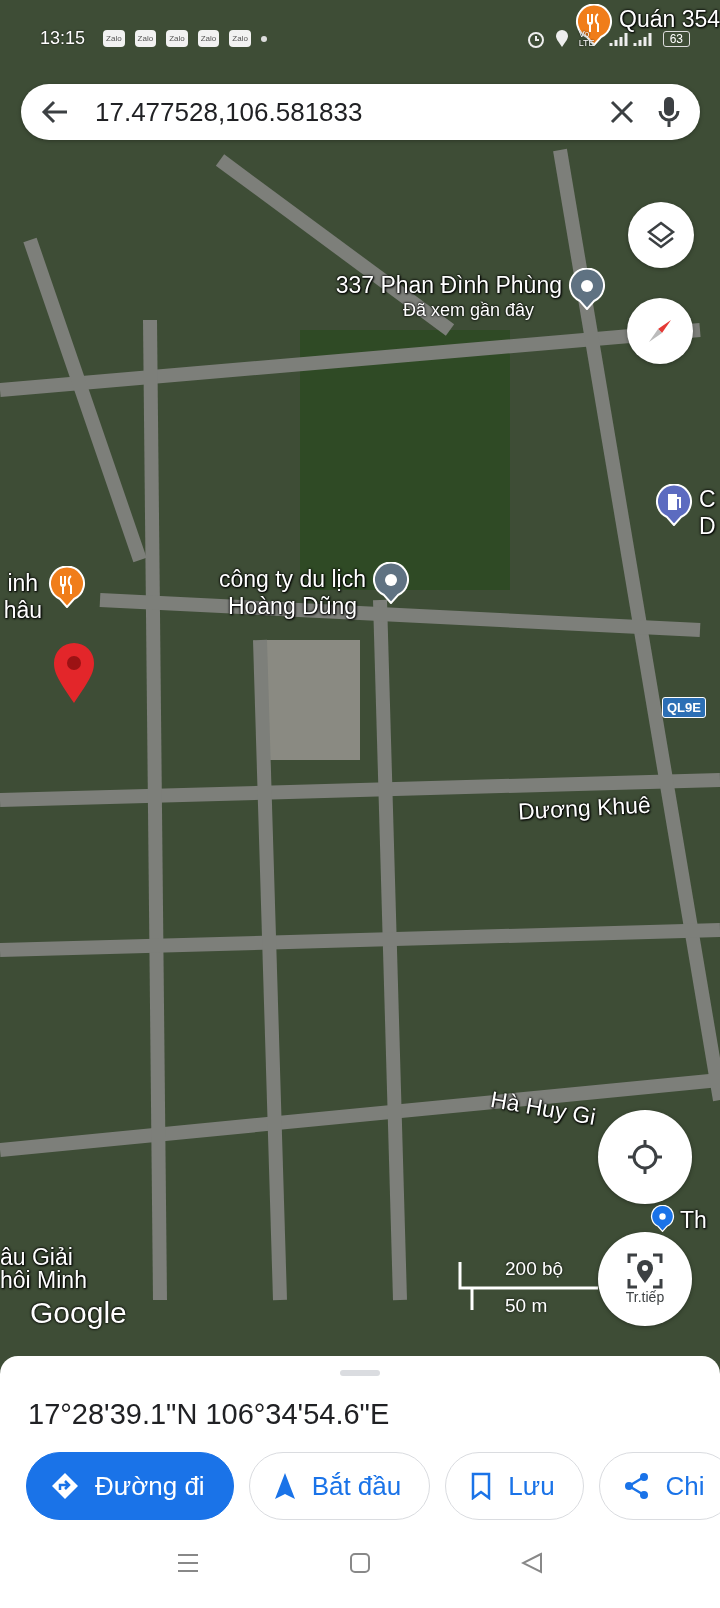 Image resolution: width=720 pixels, height=1608 pixels. Describe the element at coordinates (263, 38) in the screenshot. I see `more-notifications-icon` at that location.